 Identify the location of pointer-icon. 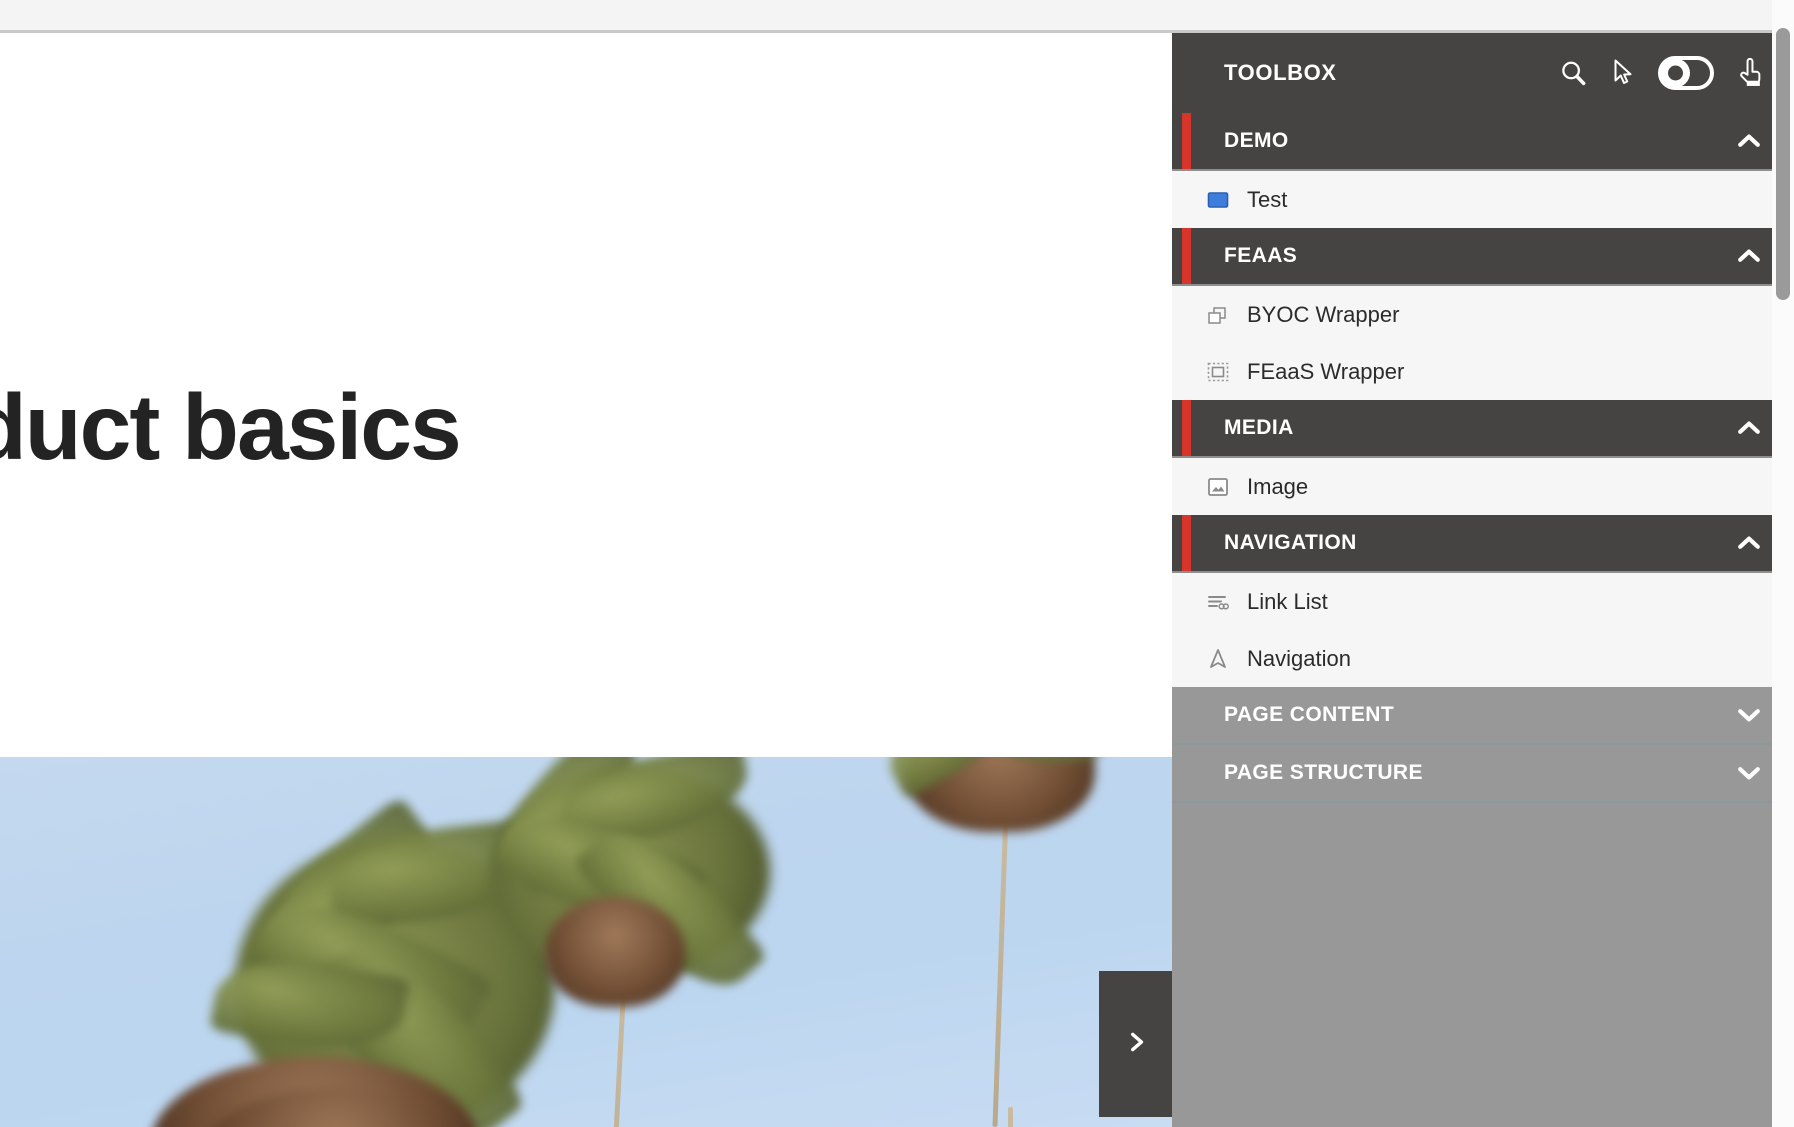
(1623, 73).